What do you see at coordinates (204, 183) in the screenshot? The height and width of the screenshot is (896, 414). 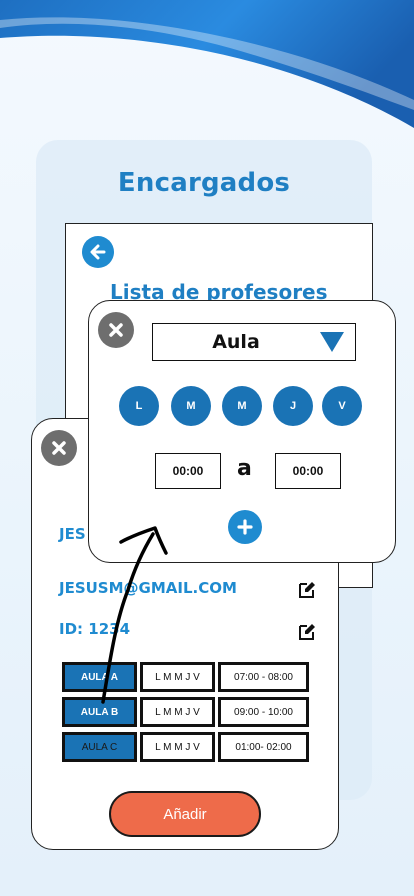 I see `page-title: Encargados` at bounding box center [204, 183].